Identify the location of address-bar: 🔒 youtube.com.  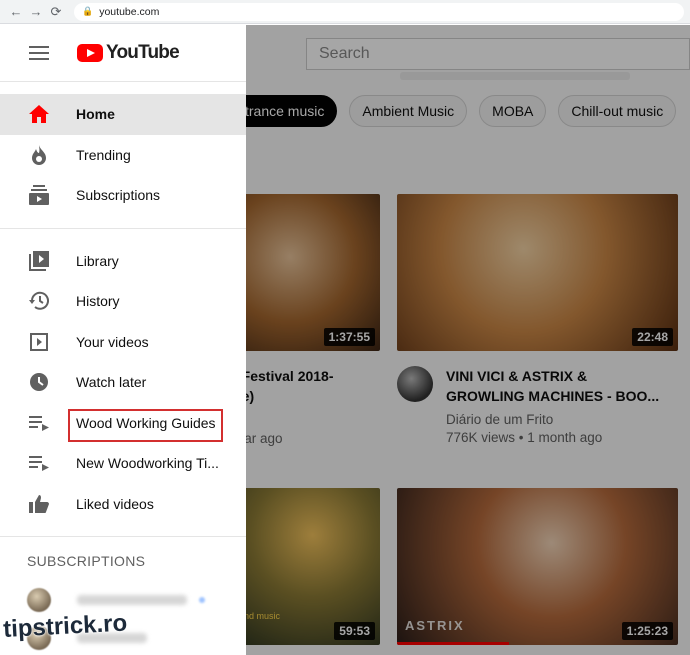
(379, 11).